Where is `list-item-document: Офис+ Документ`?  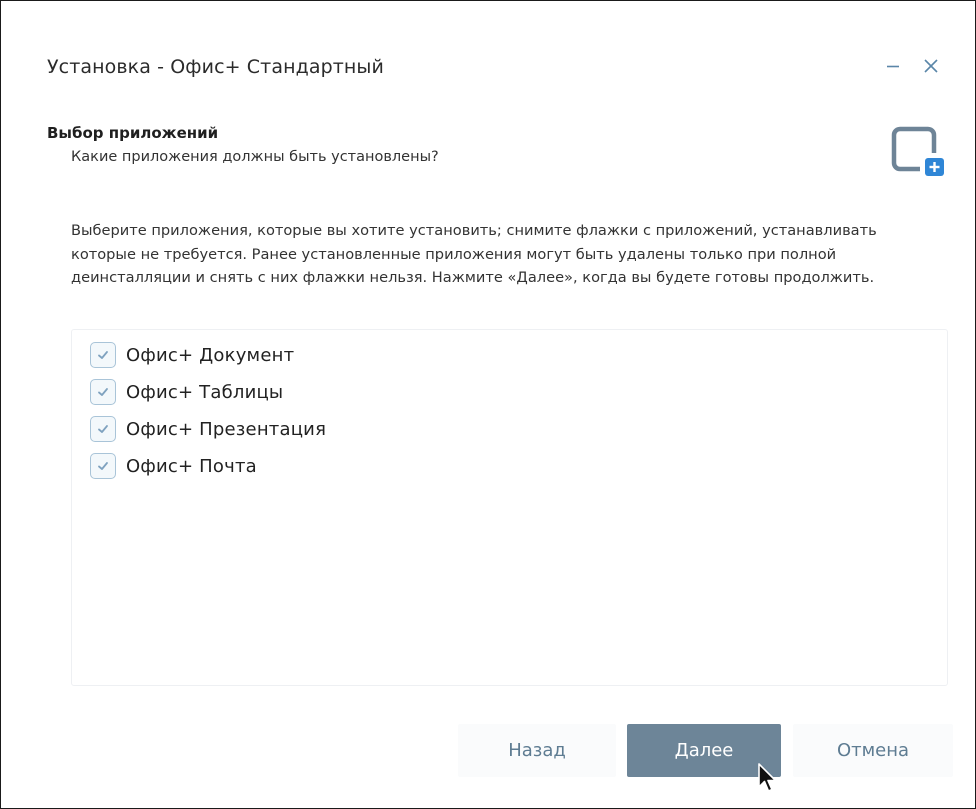
list-item-document: Офис+ Документ is located at coordinates (192, 355).